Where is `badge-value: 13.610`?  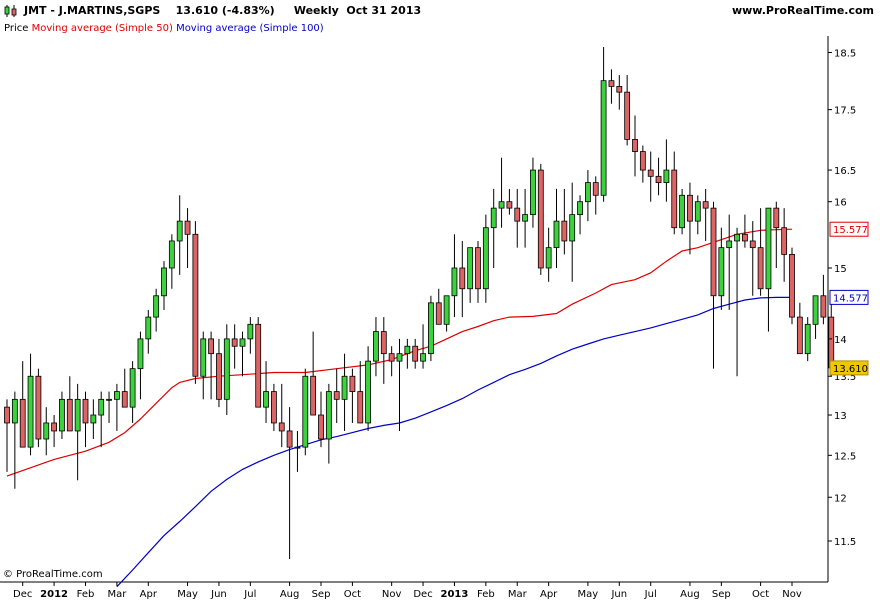
badge-value: 13.610 is located at coordinates (850, 369).